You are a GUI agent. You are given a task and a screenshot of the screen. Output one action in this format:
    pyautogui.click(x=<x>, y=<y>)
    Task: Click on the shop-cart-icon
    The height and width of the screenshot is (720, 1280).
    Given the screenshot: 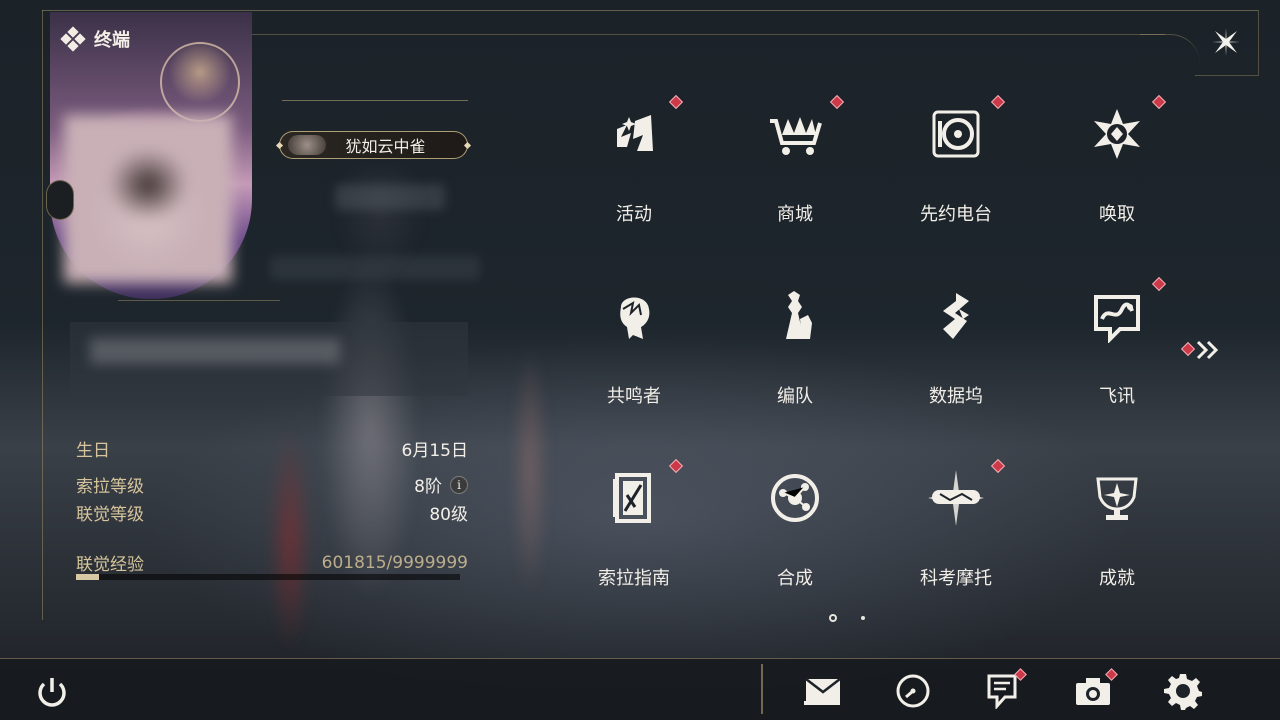 What is the action you would take?
    pyautogui.click(x=795, y=134)
    